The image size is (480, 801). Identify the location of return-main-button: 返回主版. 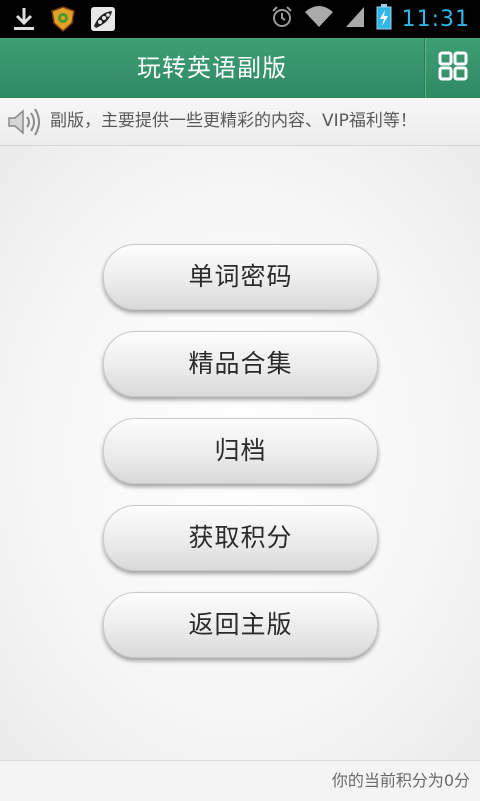
(240, 625).